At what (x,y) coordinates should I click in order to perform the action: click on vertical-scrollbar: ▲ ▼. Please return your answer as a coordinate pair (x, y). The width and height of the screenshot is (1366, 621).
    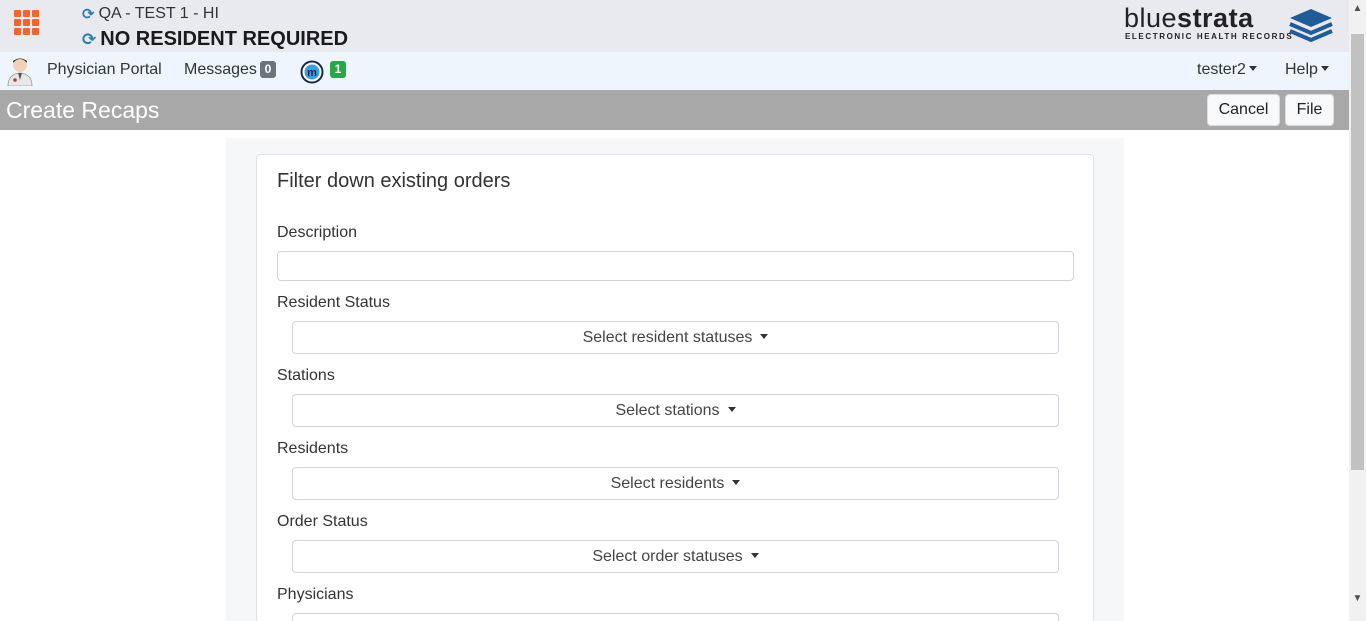
    Looking at the image, I should click on (1357, 310).